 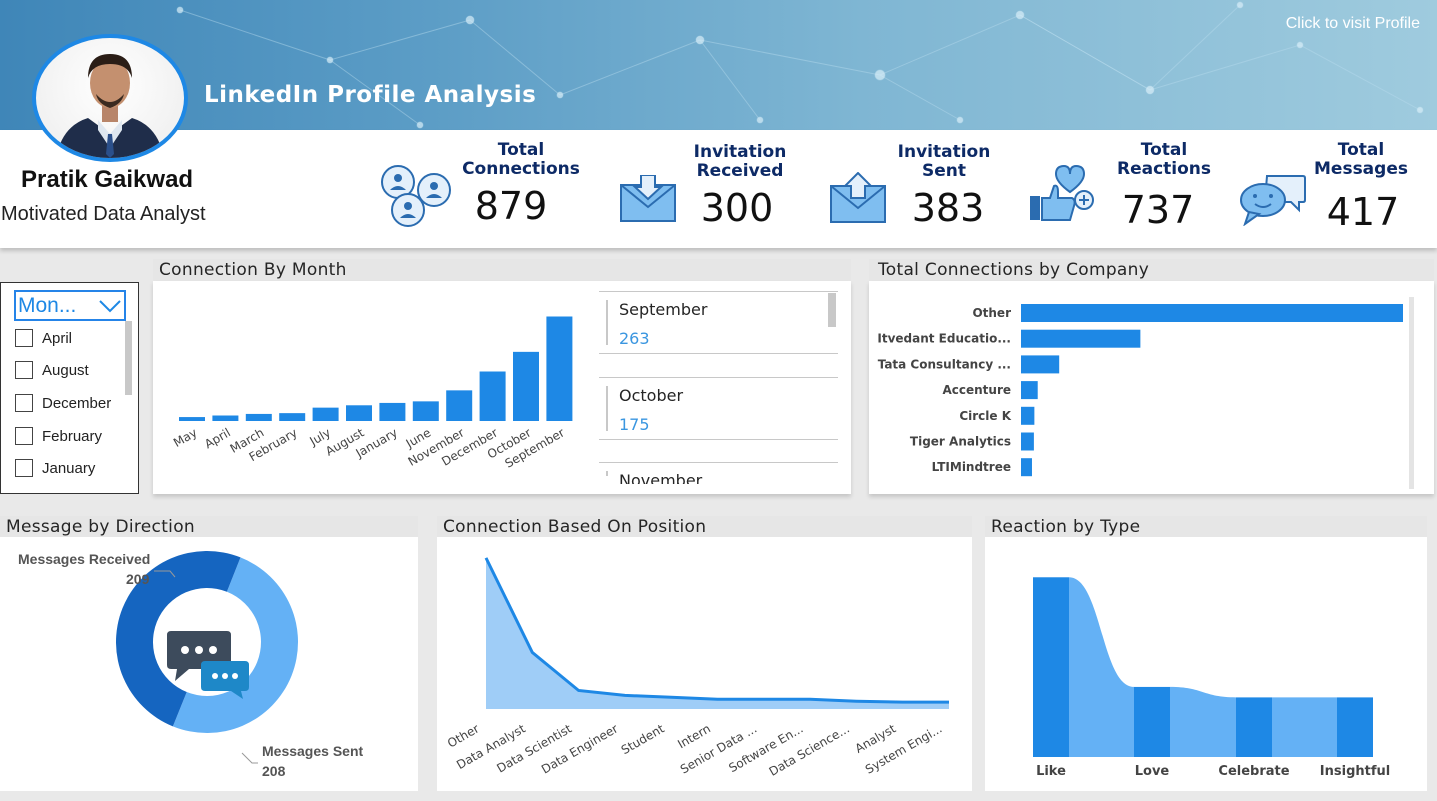 What do you see at coordinates (72, 436) in the screenshot?
I see `slicer-item-label: February` at bounding box center [72, 436].